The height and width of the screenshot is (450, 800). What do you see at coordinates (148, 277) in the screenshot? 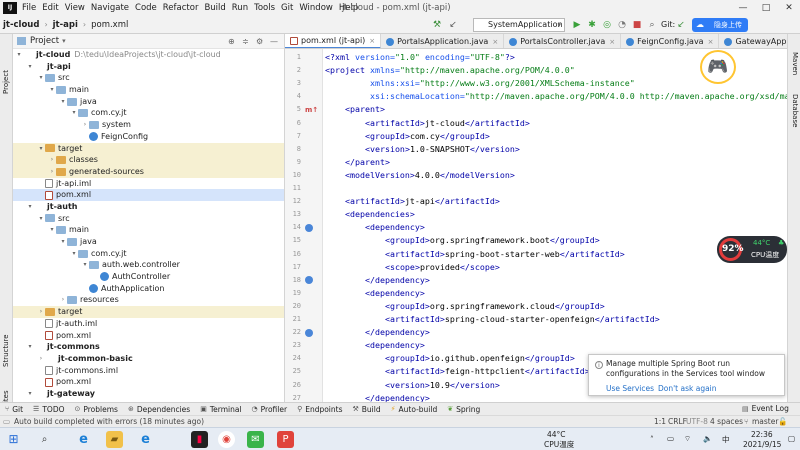
I see `tree-item: AuthController` at bounding box center [148, 277].